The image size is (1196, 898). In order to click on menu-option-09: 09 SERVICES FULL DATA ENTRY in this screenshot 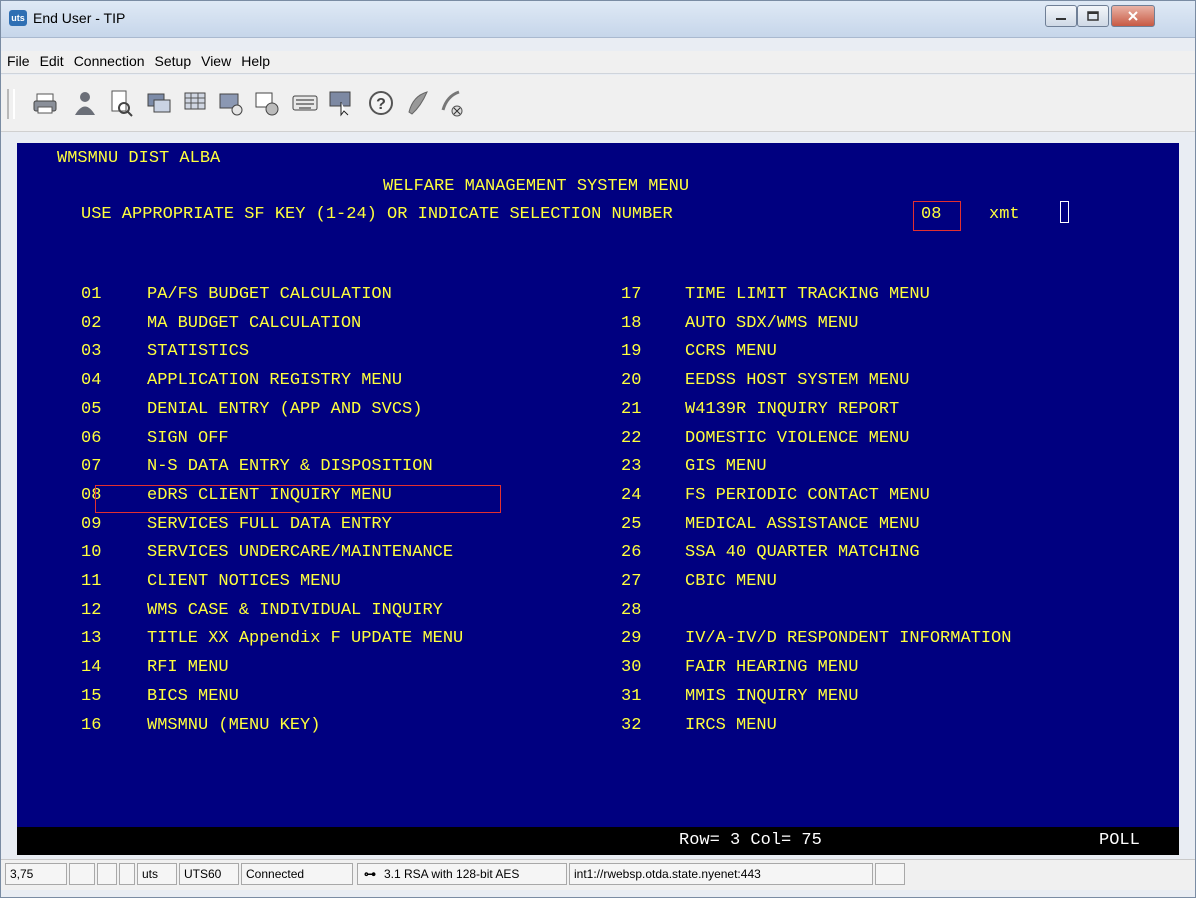, I will do `click(236, 525)`.